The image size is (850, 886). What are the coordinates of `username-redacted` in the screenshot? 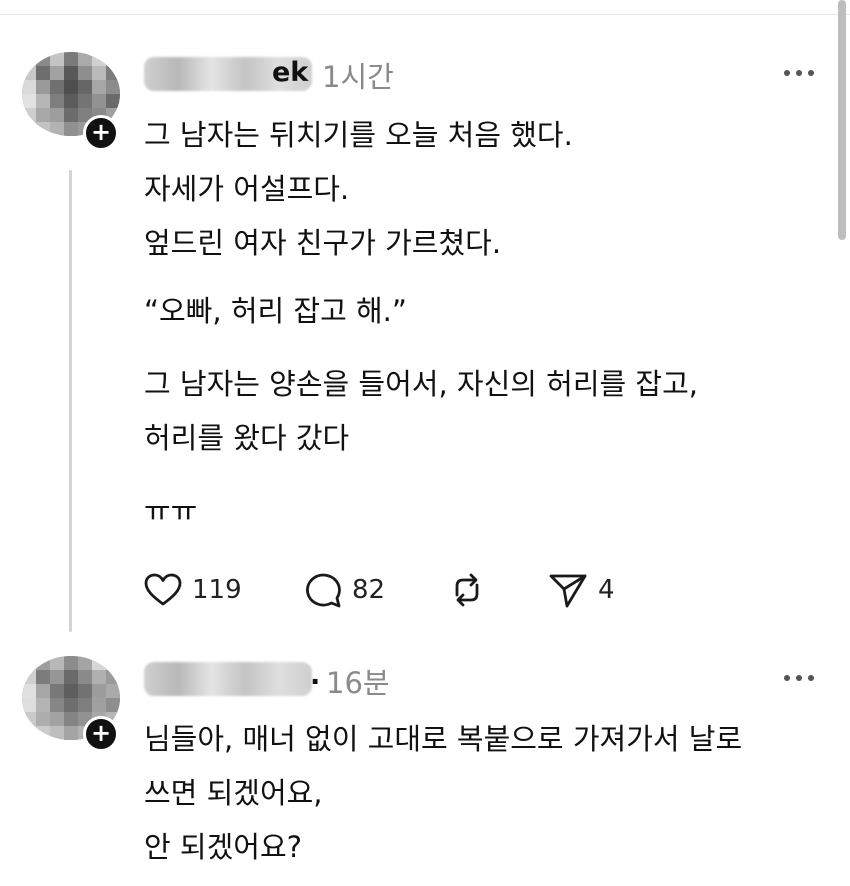 It's located at (228, 679).